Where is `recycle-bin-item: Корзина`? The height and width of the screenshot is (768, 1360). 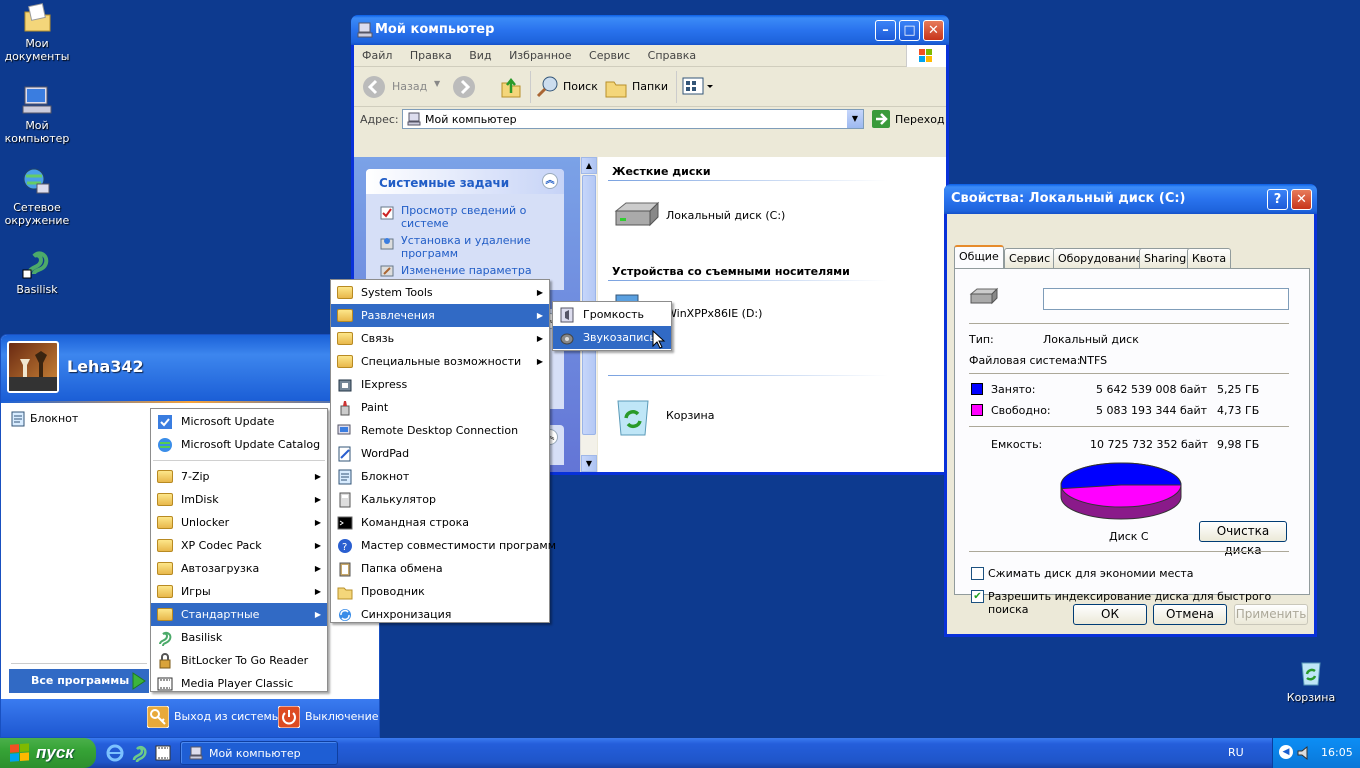 recycle-bin-item: Корзина is located at coordinates (702, 415).